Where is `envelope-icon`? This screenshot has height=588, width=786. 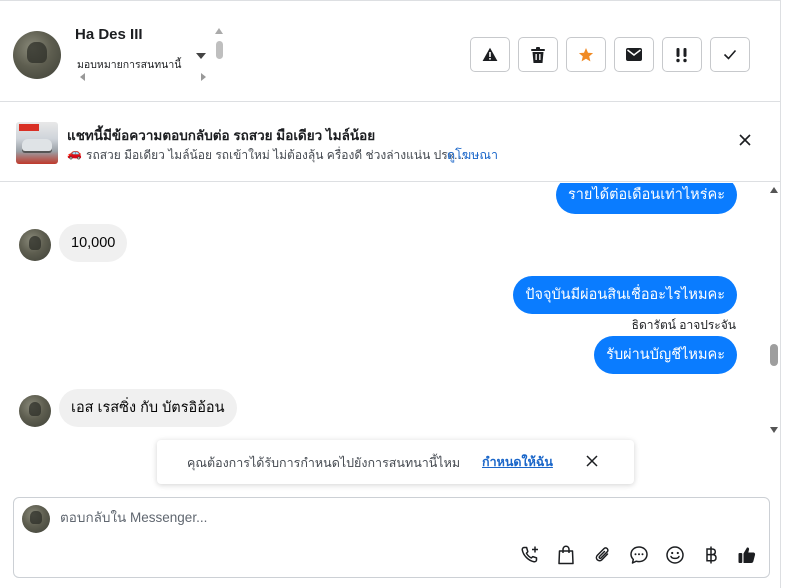
envelope-icon is located at coordinates (634, 54).